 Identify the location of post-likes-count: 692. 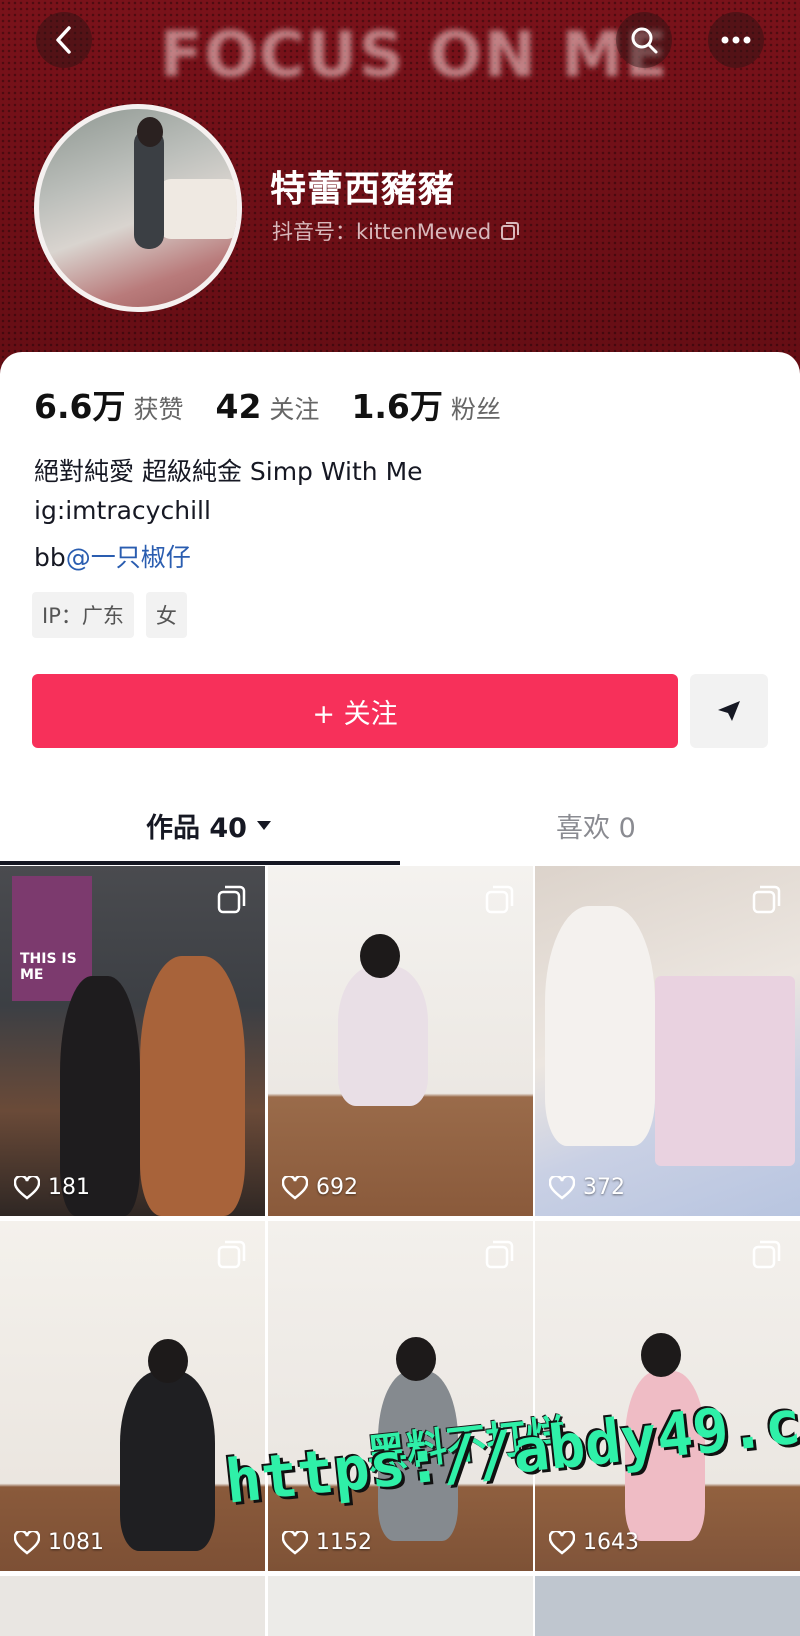
(337, 1187).